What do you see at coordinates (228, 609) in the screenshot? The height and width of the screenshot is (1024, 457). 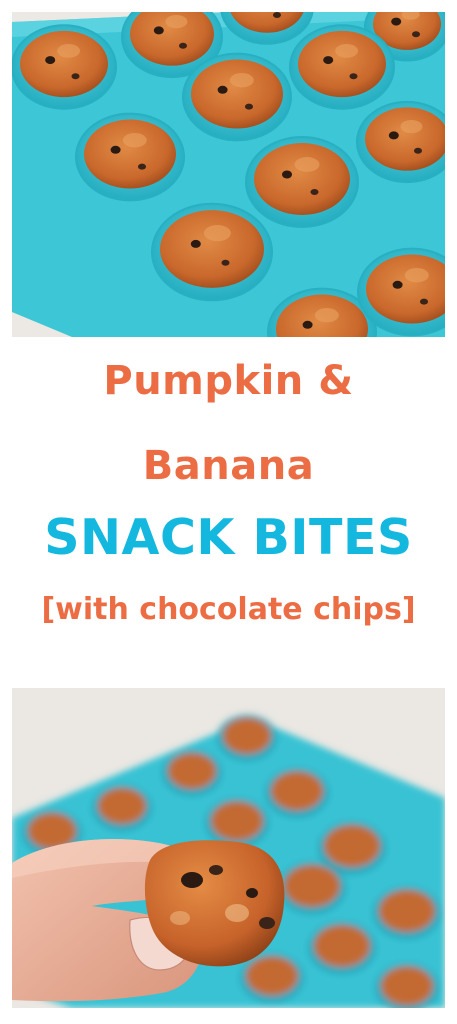 I see `subtitle-chocolate-chips: [with chocolate chips]` at bounding box center [228, 609].